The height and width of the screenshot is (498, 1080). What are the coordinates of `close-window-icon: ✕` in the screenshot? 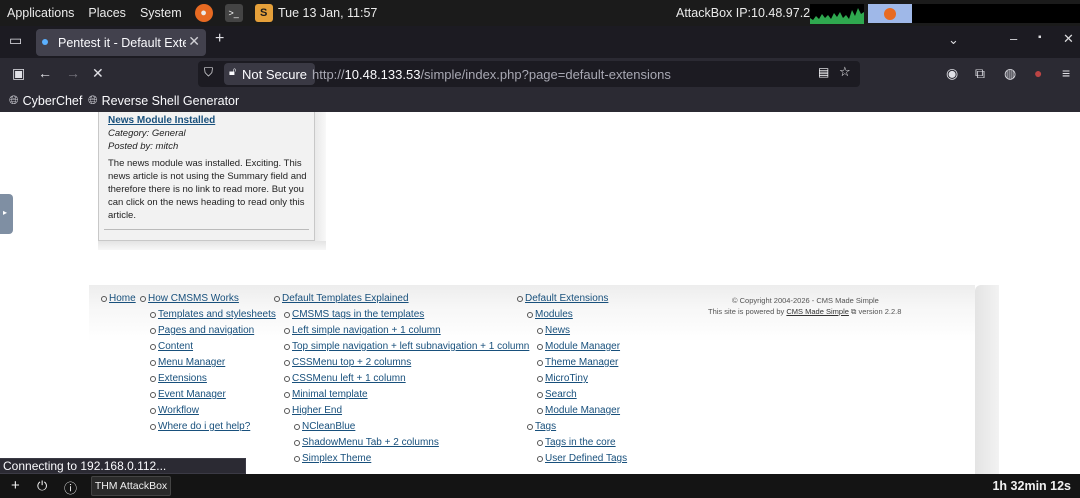 It's located at (1068, 39).